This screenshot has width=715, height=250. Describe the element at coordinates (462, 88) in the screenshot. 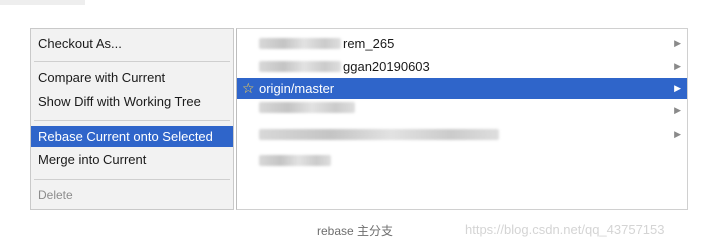

I see `branch-row-origin-master: ☆ origin/master ▶` at that location.